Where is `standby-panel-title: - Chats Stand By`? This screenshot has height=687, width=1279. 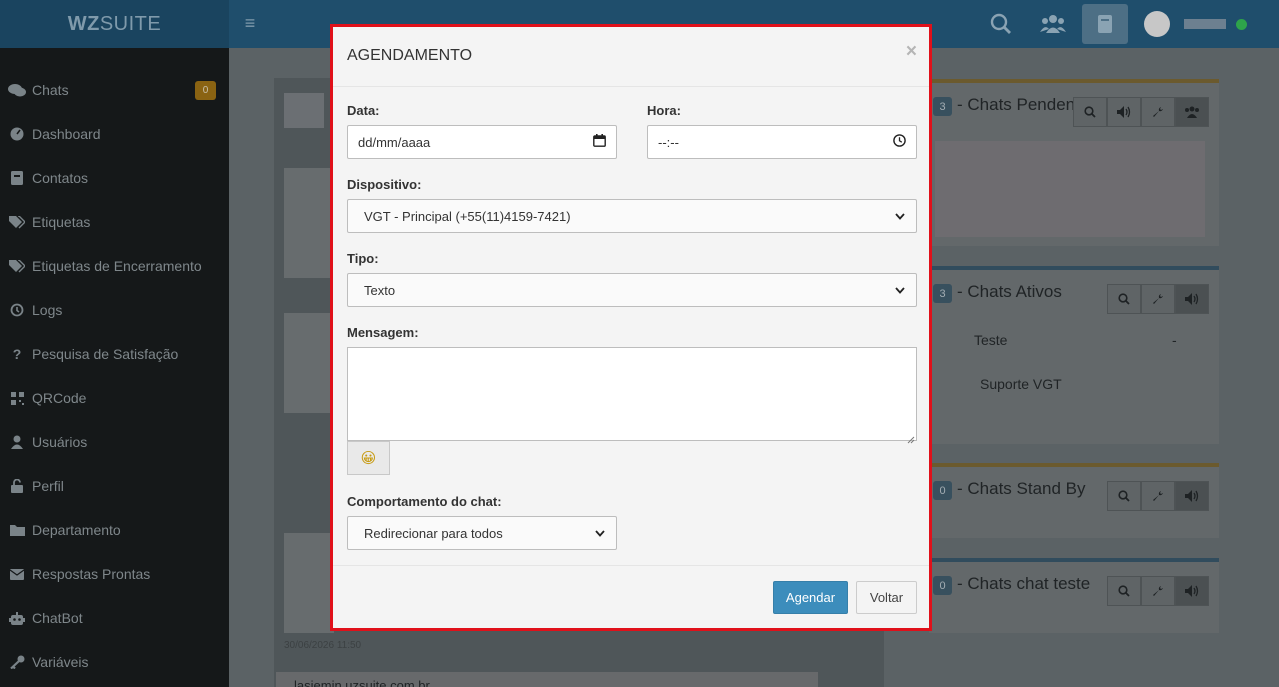
standby-panel-title: - Chats Stand By is located at coordinates (1021, 488).